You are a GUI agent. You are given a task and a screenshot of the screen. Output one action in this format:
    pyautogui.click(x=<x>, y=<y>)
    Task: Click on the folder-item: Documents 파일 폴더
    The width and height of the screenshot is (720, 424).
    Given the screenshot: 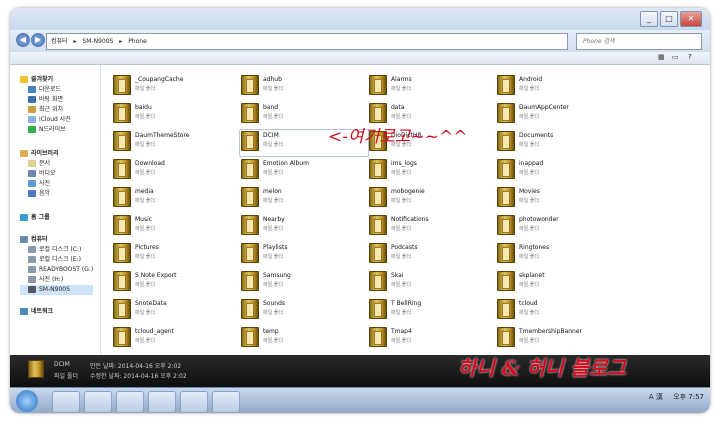 What is the action you would take?
    pyautogui.click(x=557, y=142)
    